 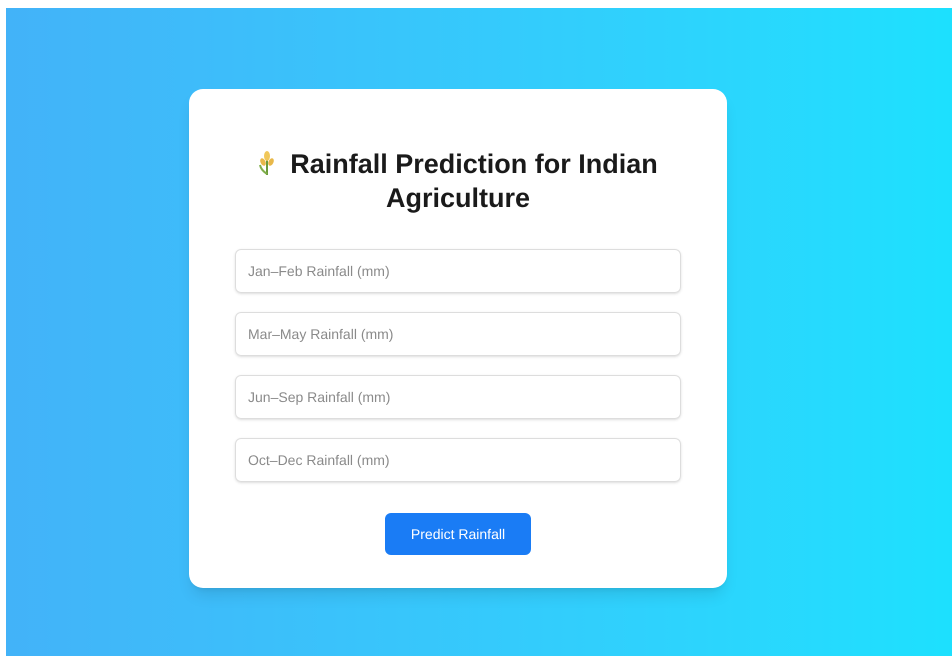 What do you see at coordinates (458, 397) in the screenshot?
I see `input-field: Jun–Sep Rainfall (mm)` at bounding box center [458, 397].